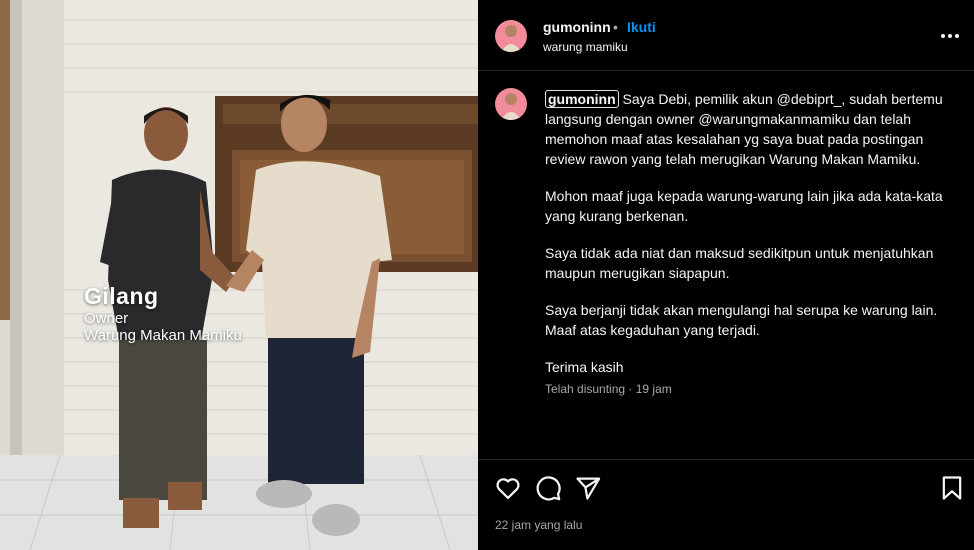  I want to click on post-timestamp: 22 jam yang lalu, so click(538, 525).